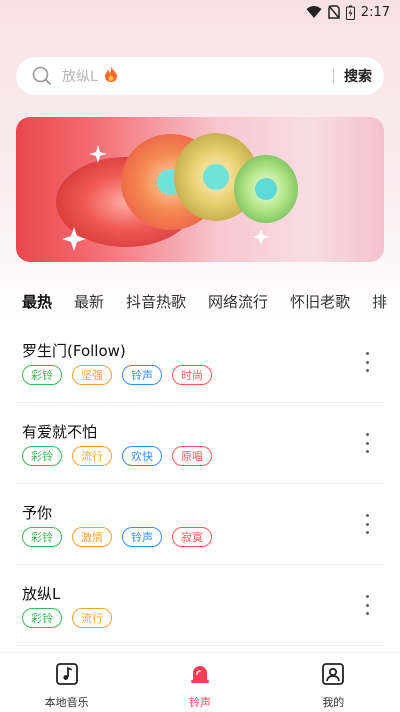 The image size is (400, 712). I want to click on song-title: 放纵L, so click(41, 594).